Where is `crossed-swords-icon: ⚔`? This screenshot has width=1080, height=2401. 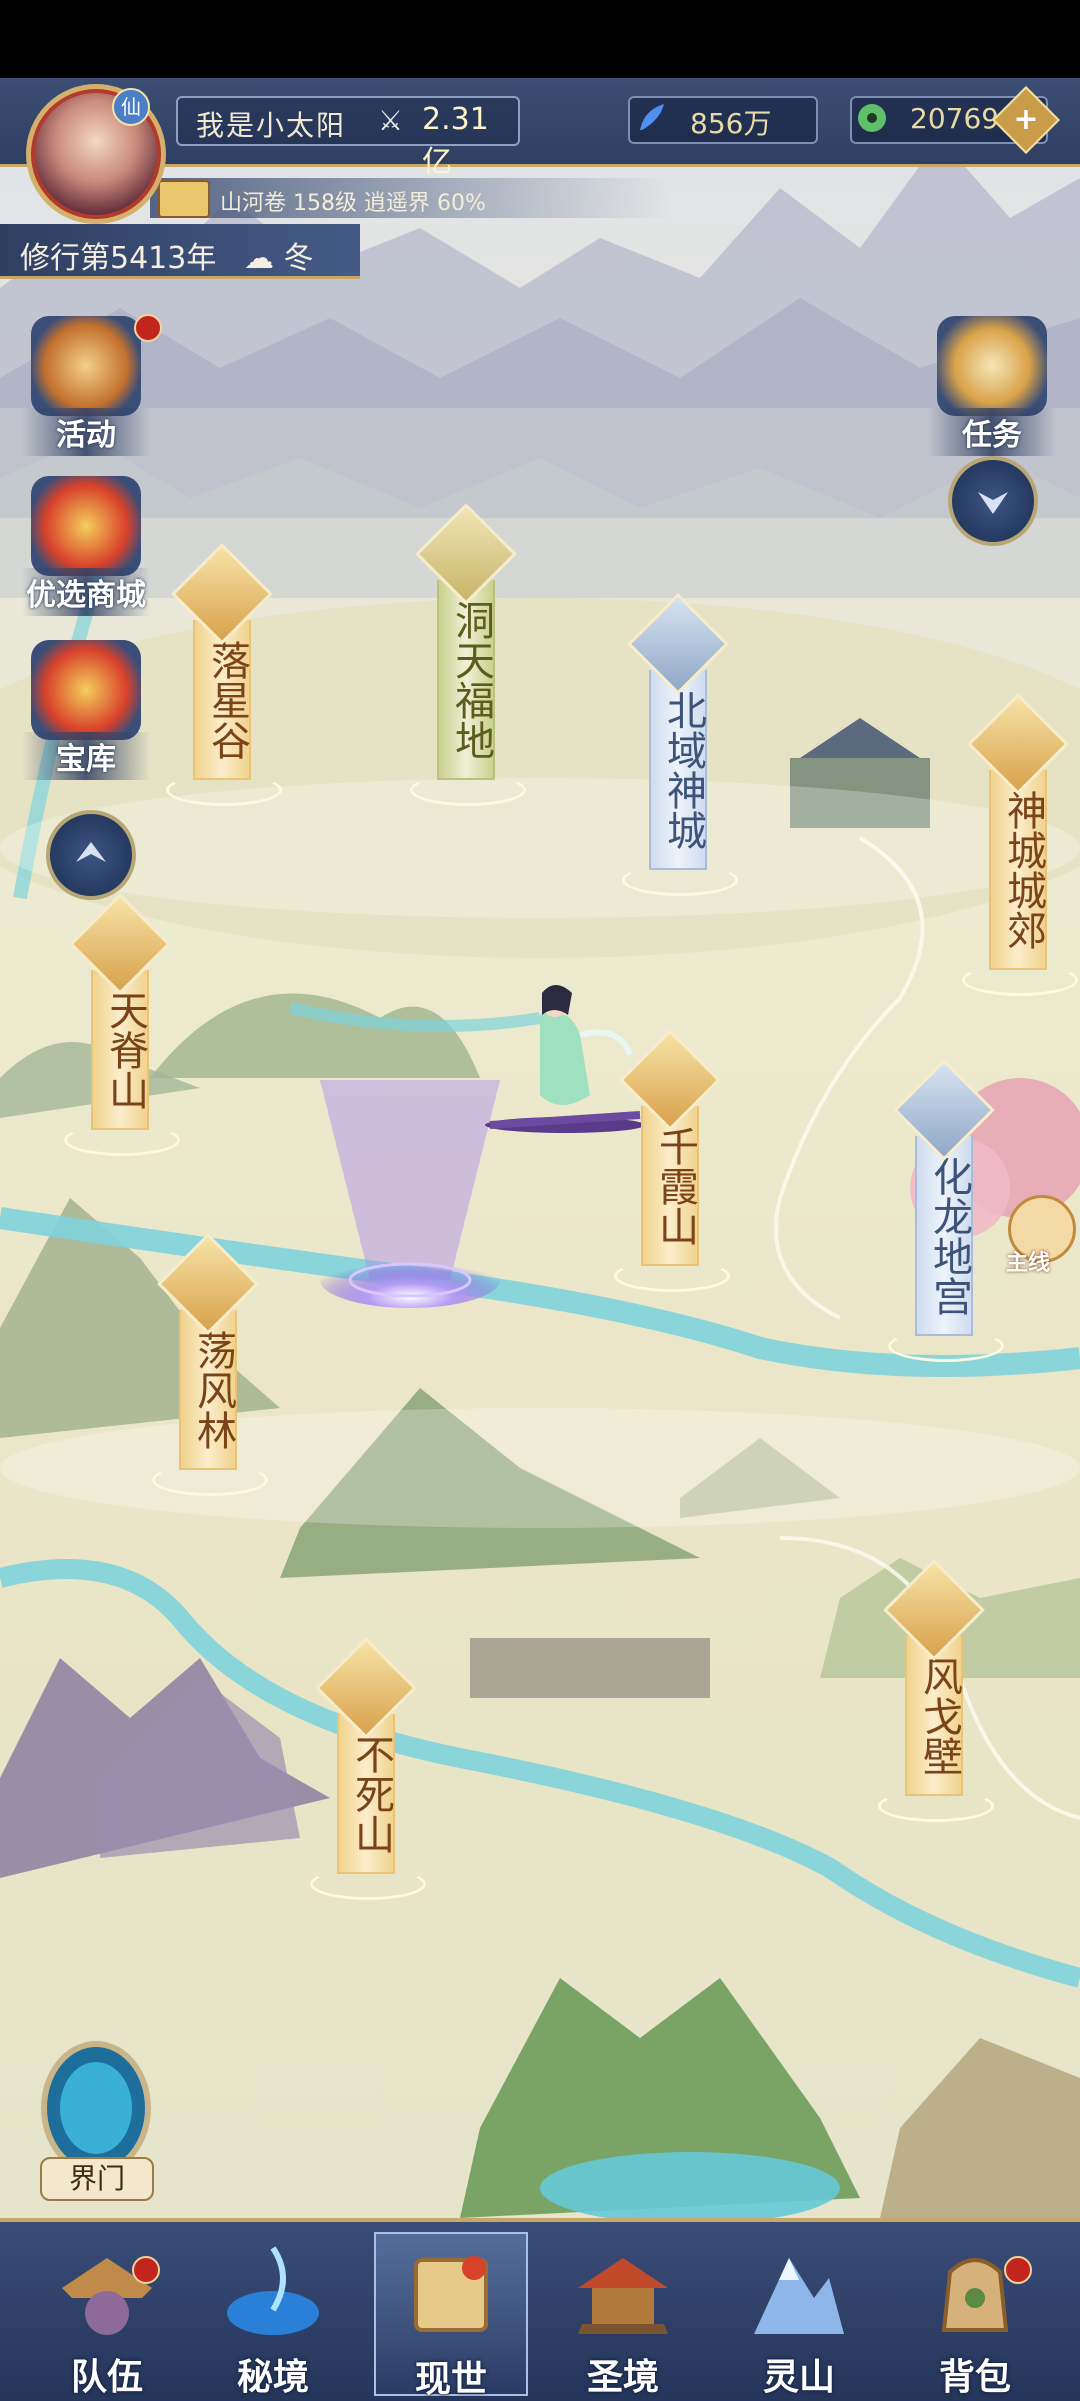 crossed-swords-icon: ⚔ is located at coordinates (391, 120).